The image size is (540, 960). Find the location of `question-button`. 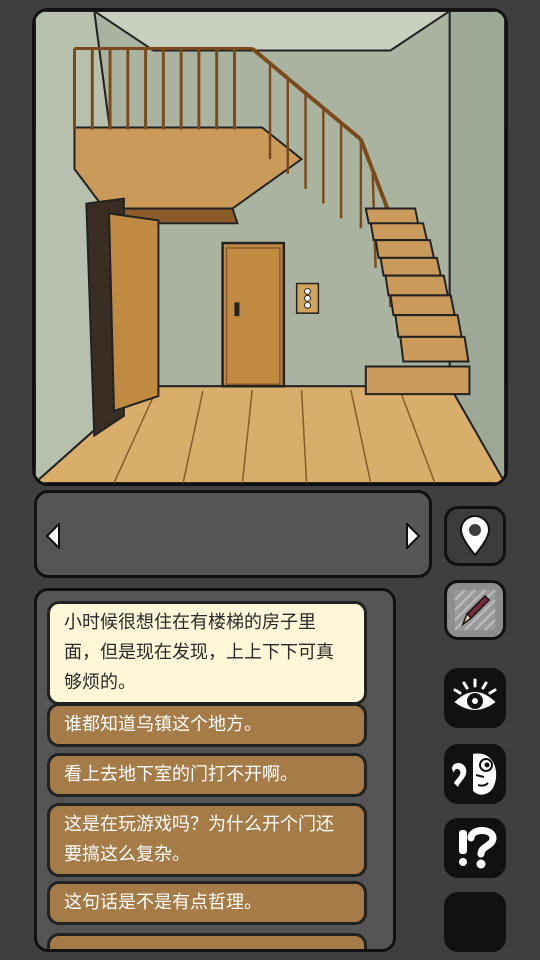

question-button is located at coordinates (475, 848).